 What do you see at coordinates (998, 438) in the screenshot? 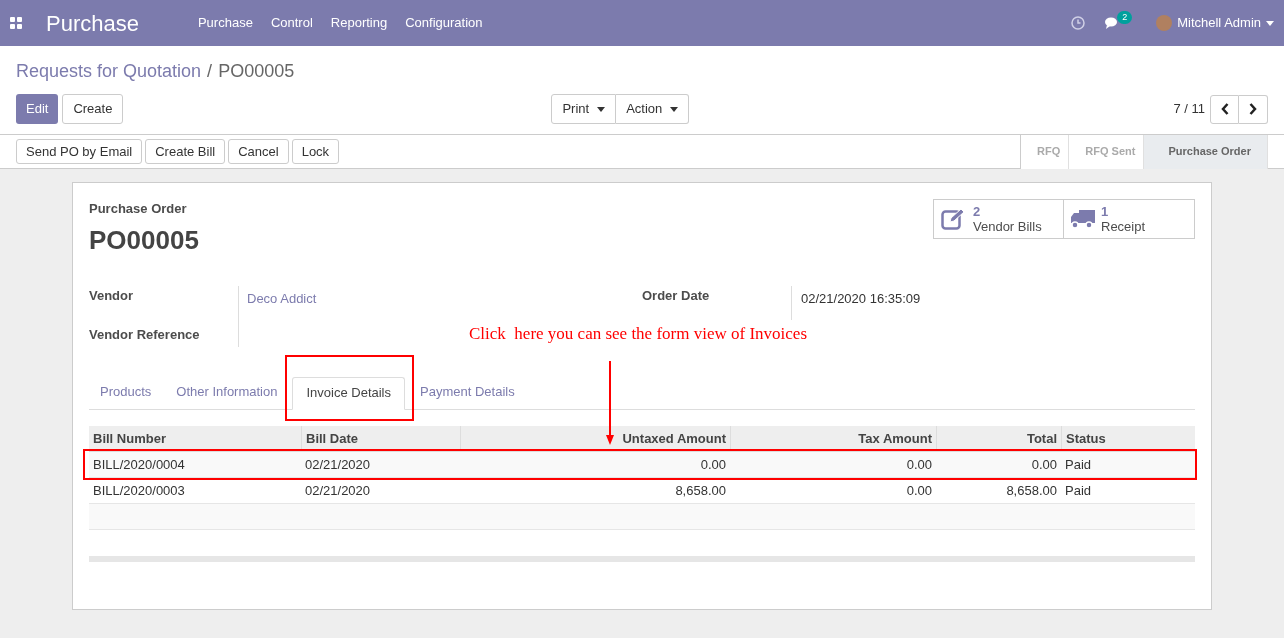
I see `column-header: Total` at bounding box center [998, 438].